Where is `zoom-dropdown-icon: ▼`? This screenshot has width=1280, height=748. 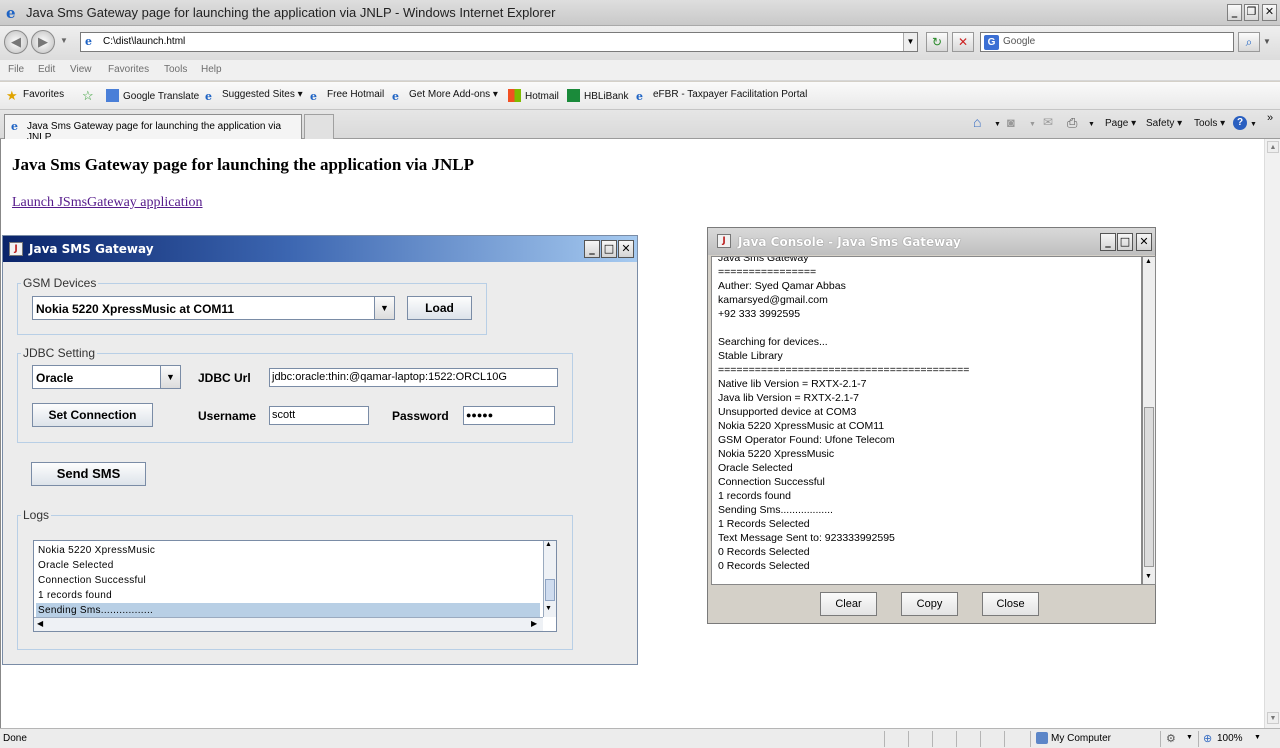
zoom-dropdown-icon: ▼ is located at coordinates (1257, 737).